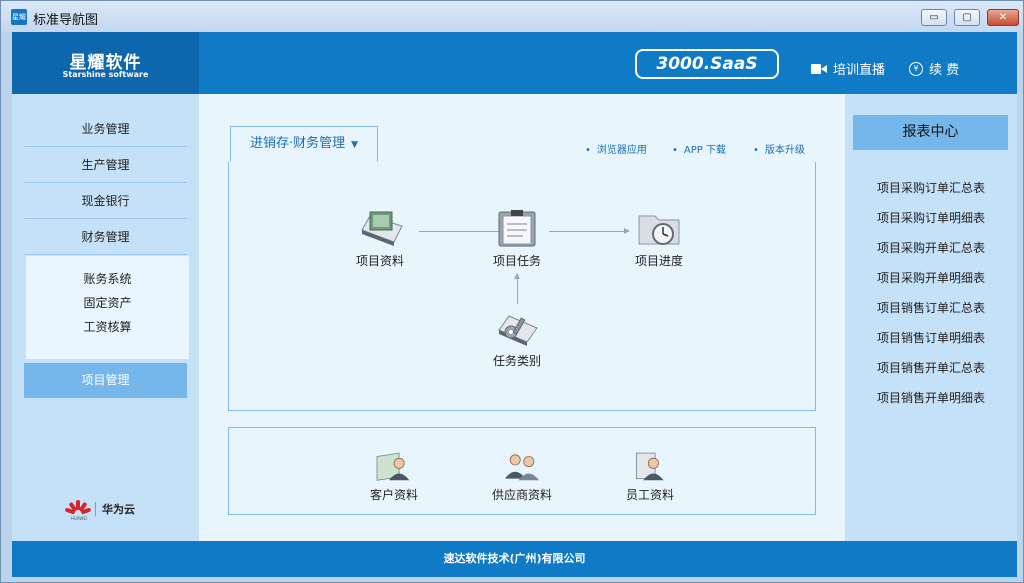 Image resolution: width=1024 pixels, height=583 pixels. What do you see at coordinates (916, 68) in the screenshot?
I see `renew-icon: ¥` at bounding box center [916, 68].